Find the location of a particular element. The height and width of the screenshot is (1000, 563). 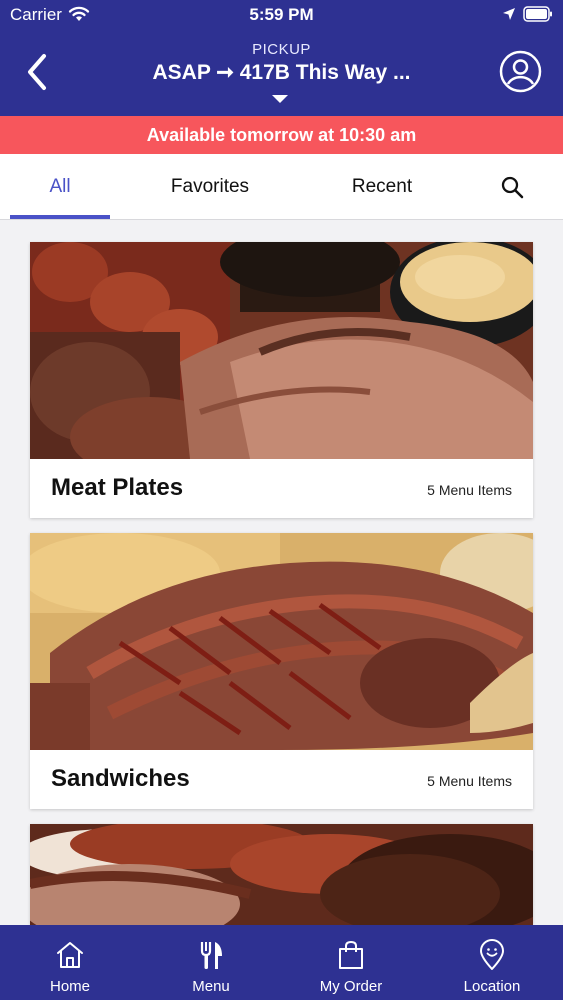

tab-favorites: Favorites is located at coordinates (210, 187).